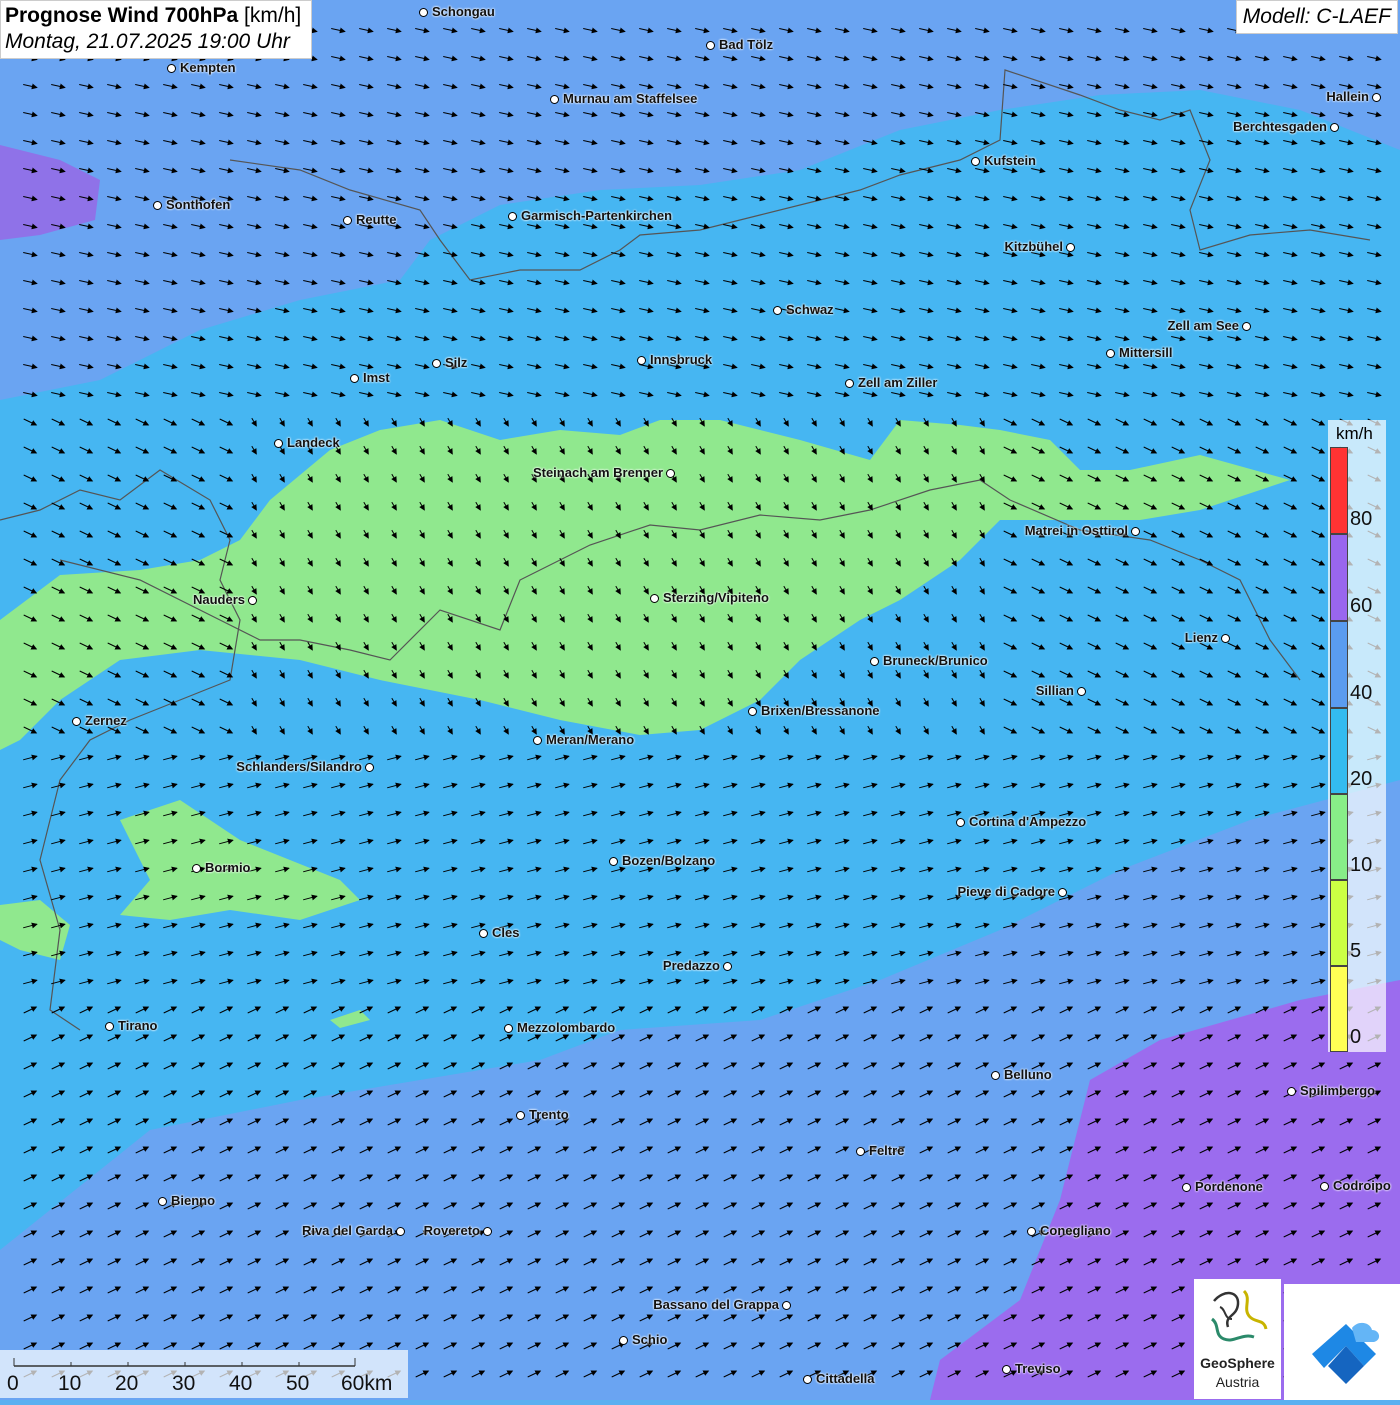  What do you see at coordinates (1237, 1363) in the screenshot?
I see `geosphere-name: GeoSphere` at bounding box center [1237, 1363].